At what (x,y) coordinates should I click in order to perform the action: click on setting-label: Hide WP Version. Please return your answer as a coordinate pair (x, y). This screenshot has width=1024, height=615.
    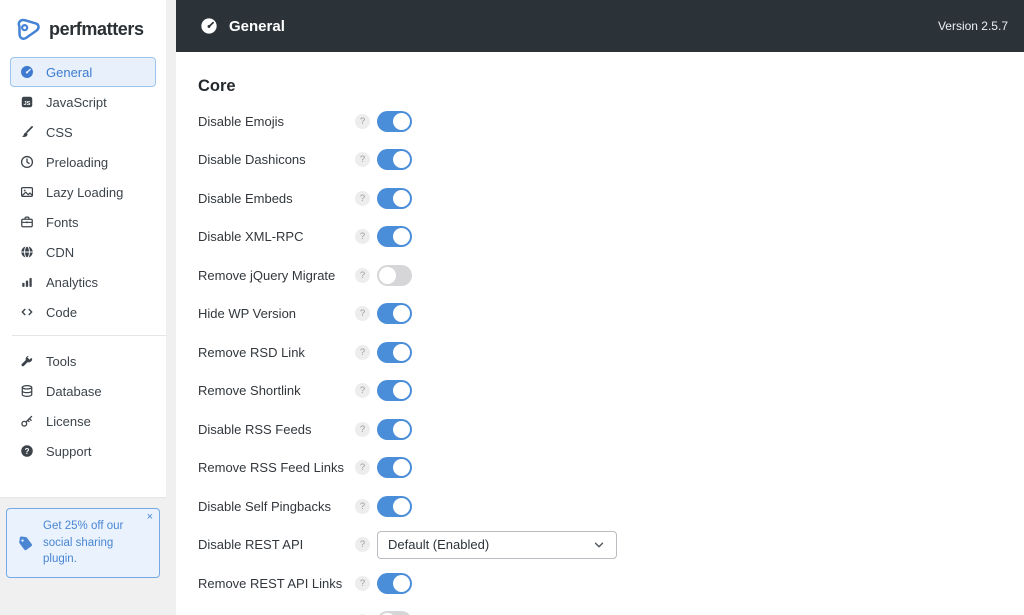
    Looking at the image, I should click on (247, 314).